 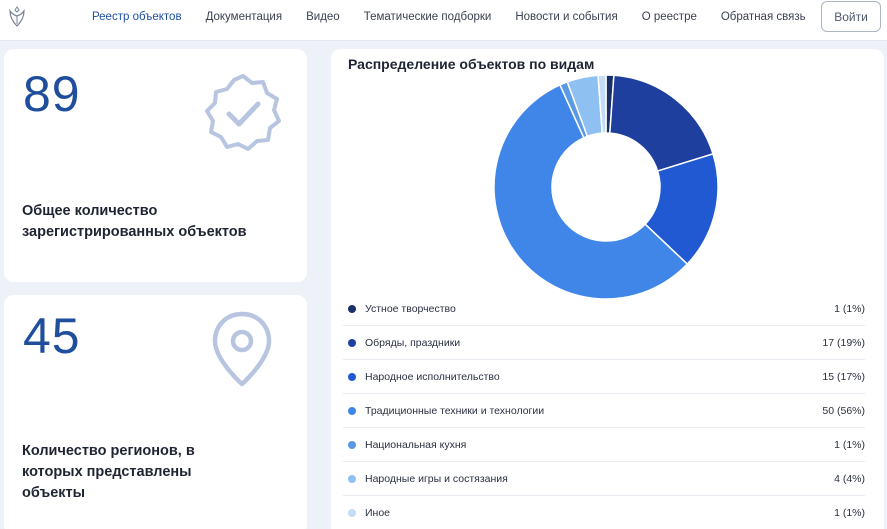 What do you see at coordinates (851, 16) in the screenshot?
I see `login-button: Войти` at bounding box center [851, 16].